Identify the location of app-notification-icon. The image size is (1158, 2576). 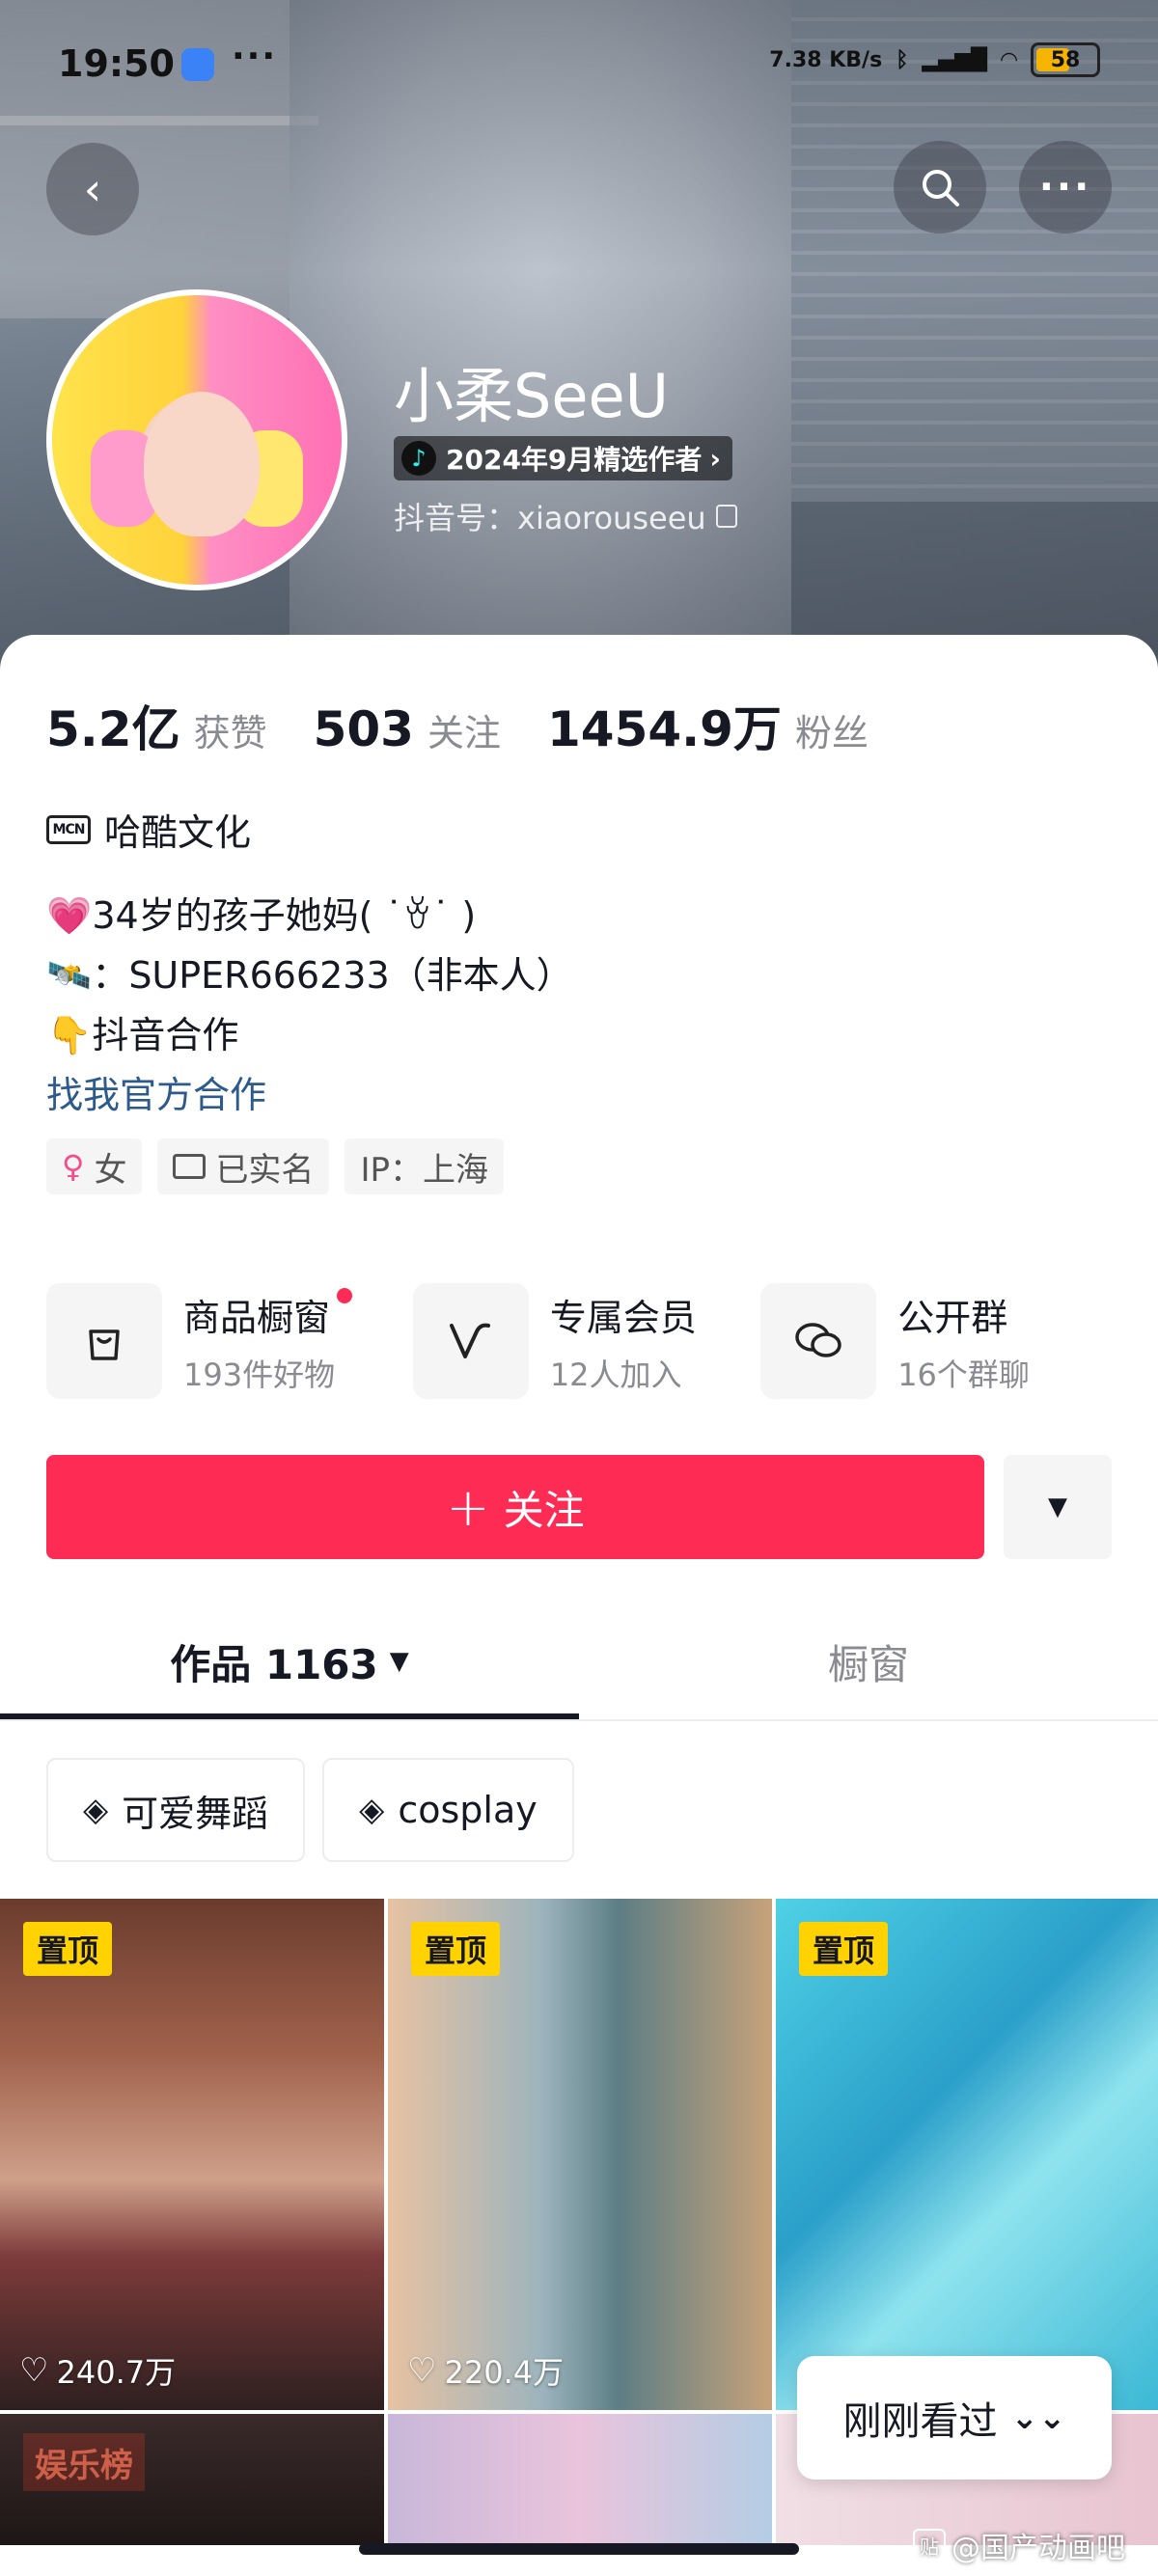
(197, 64).